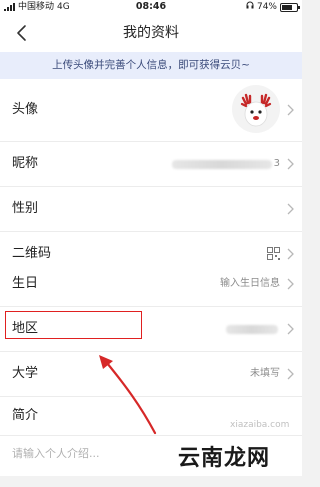 Image resolution: width=320 pixels, height=487 pixels. Describe the element at coordinates (151, 209) in the screenshot. I see `gender-row: 性别` at that location.